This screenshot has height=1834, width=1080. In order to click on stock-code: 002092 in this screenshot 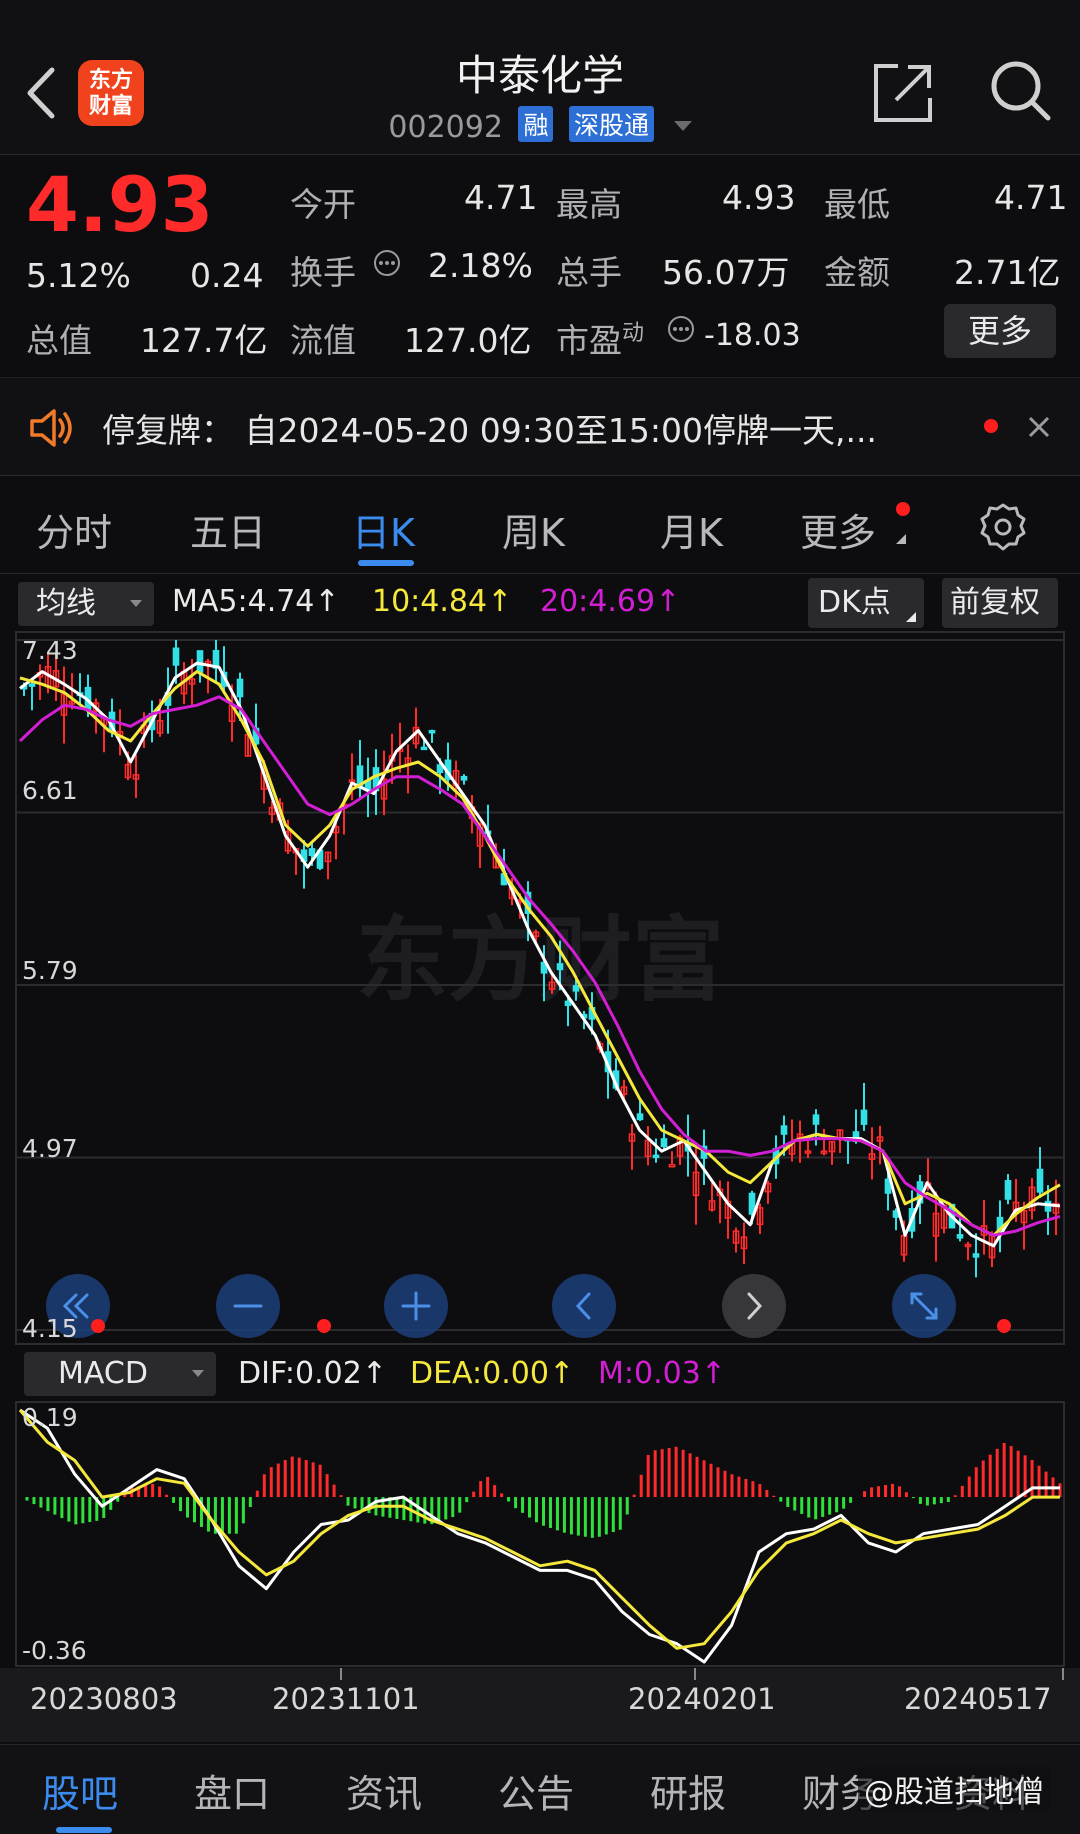, I will do `click(445, 127)`.